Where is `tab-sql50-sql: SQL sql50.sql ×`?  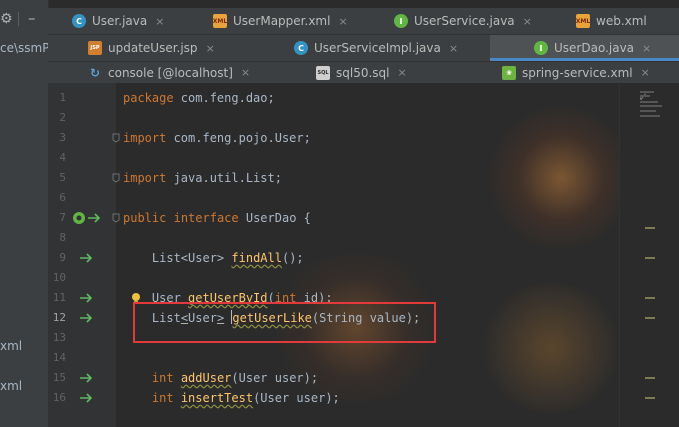
tab-sql50-sql: SQL sql50.sql × is located at coordinates (361, 72).